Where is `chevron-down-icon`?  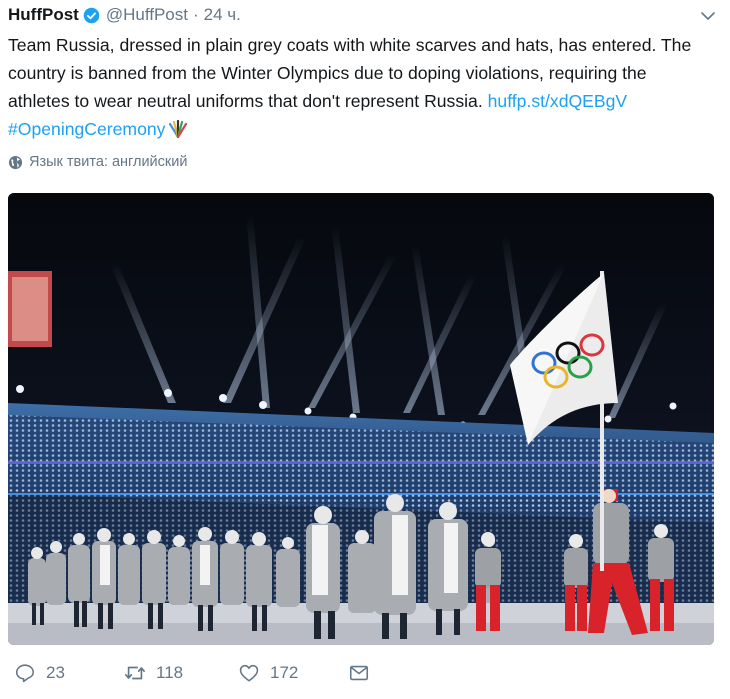 chevron-down-icon is located at coordinates (708, 16).